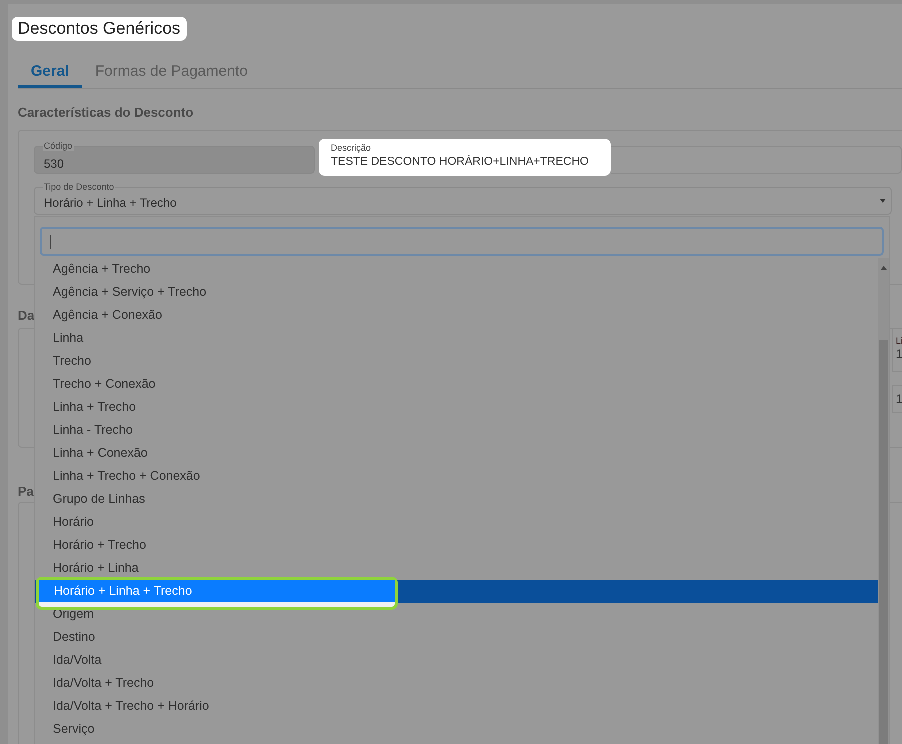 The height and width of the screenshot is (744, 902). What do you see at coordinates (456, 568) in the screenshot?
I see `dropdown-option: Horário + Linha` at bounding box center [456, 568].